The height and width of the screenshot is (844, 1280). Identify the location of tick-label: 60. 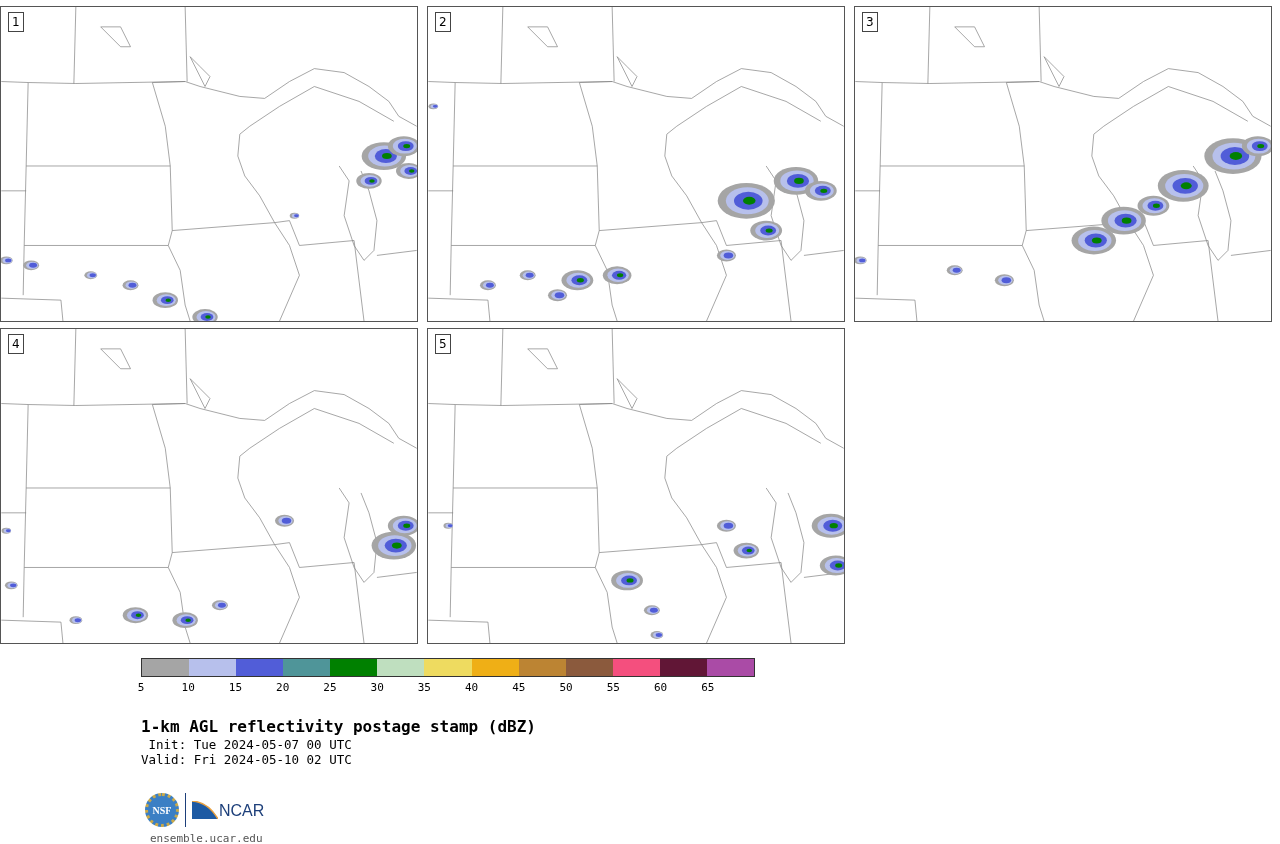
(660, 687).